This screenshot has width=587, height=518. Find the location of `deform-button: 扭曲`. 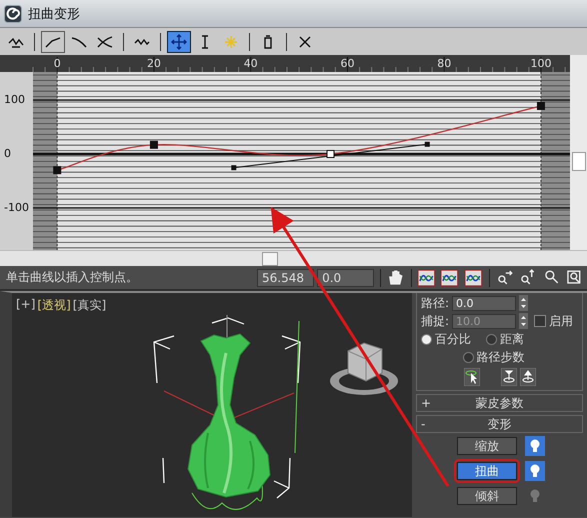

deform-button: 扭曲 is located at coordinates (487, 471).